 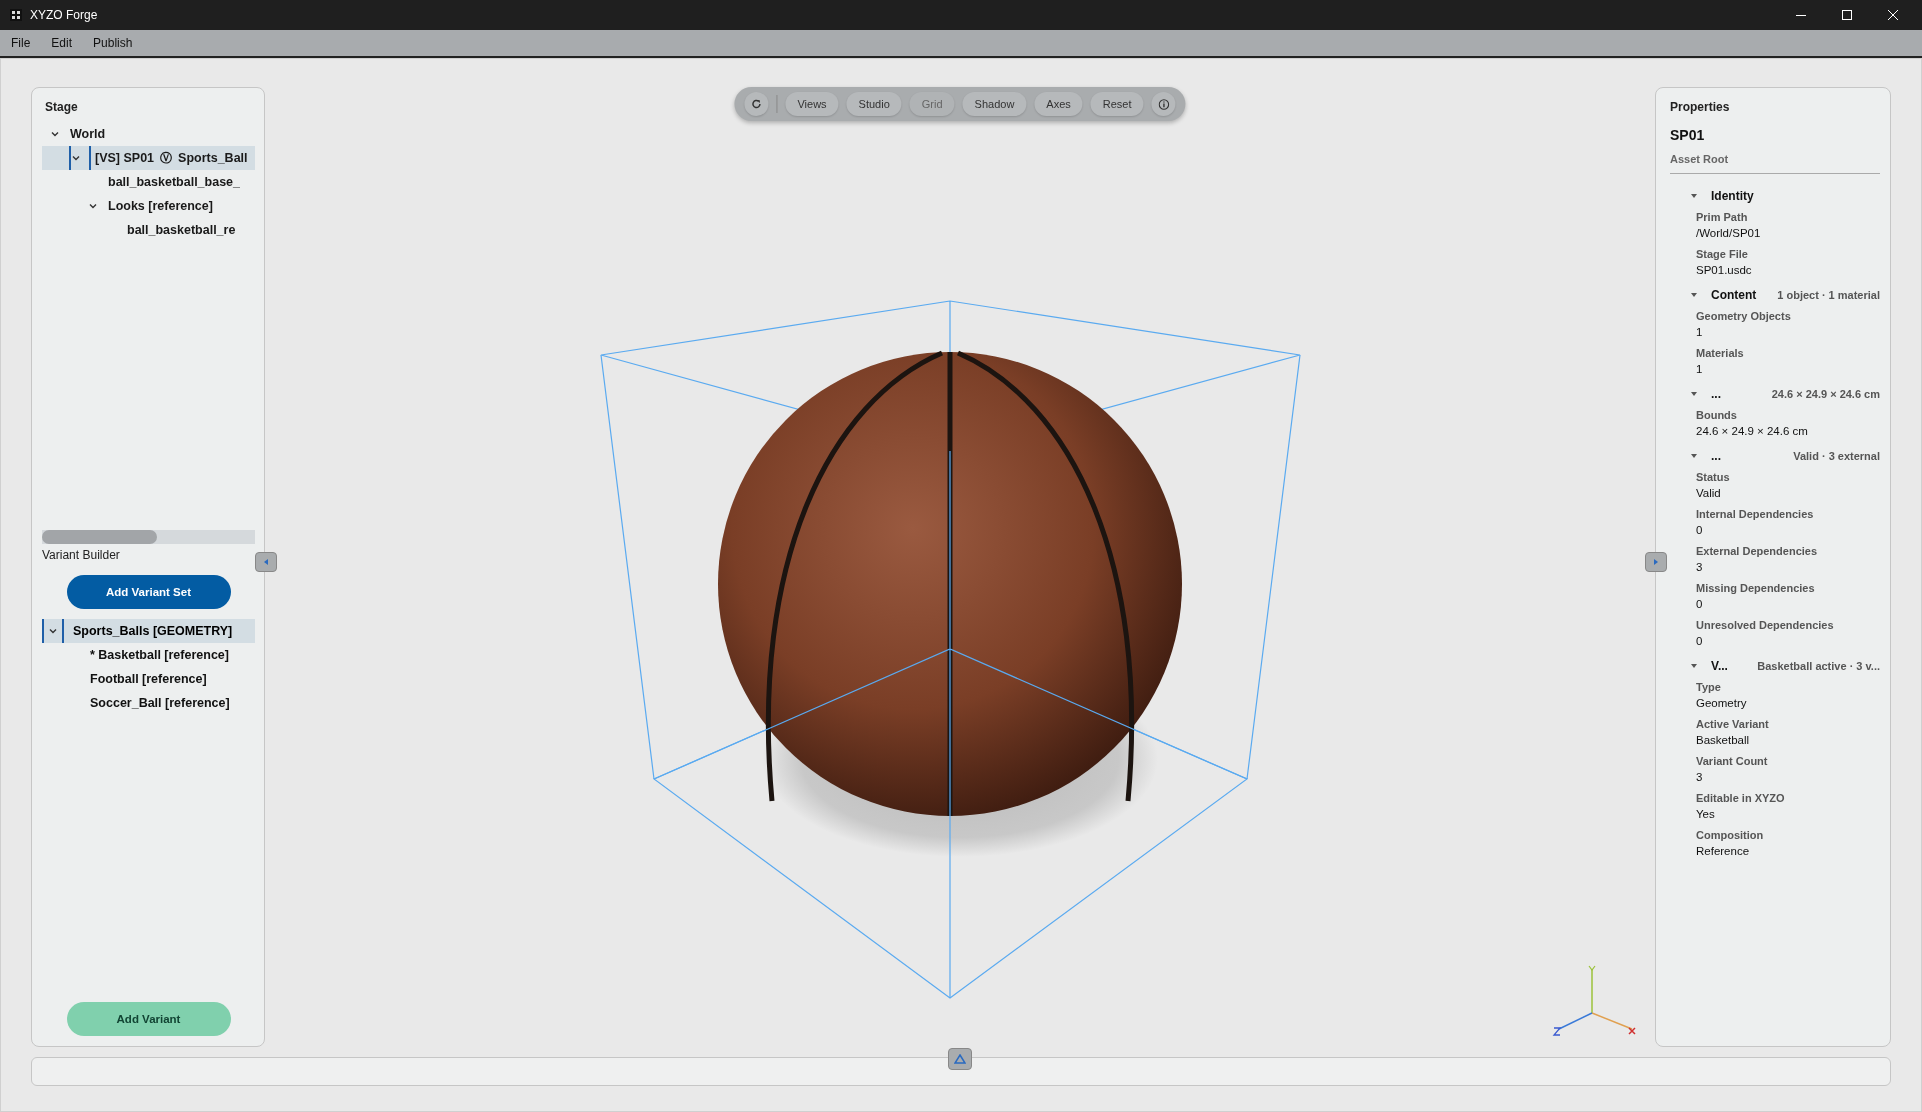 What do you see at coordinates (148, 678) in the screenshot?
I see `variant-item: Football [reference]` at bounding box center [148, 678].